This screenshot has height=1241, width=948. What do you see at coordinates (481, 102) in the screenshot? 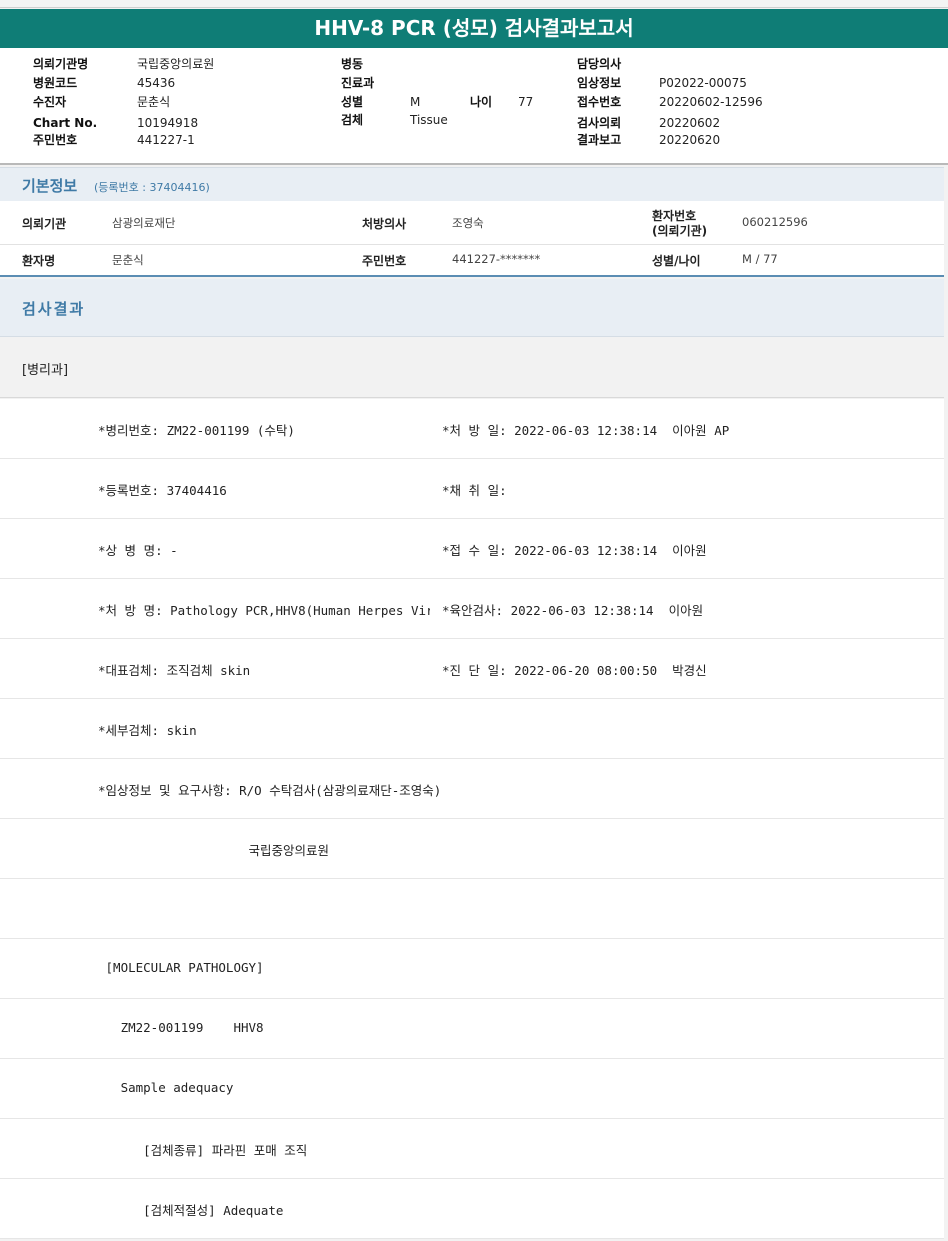
I see `header-label: 나이` at bounding box center [481, 102].